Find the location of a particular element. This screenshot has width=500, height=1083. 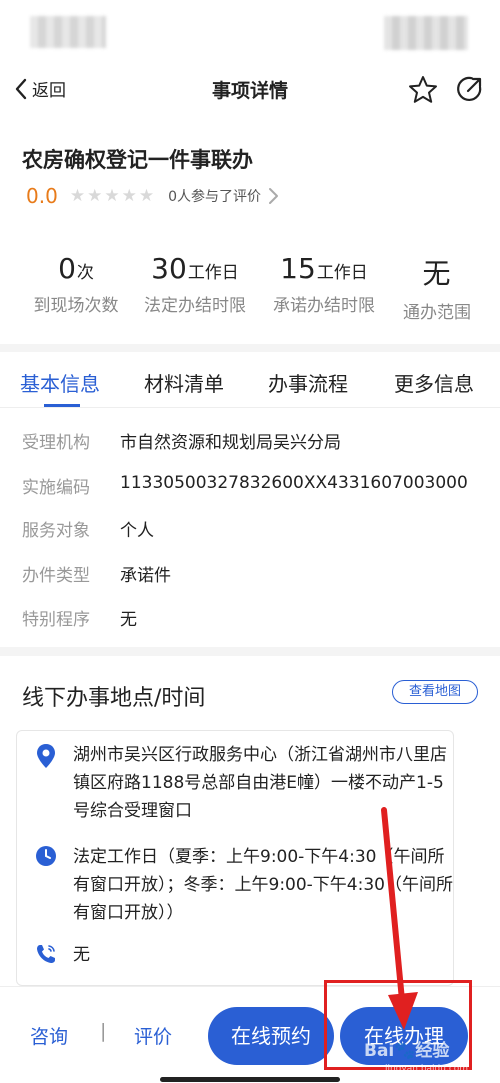

nav-bar: 返回 事项详情 is located at coordinates (250, 89).